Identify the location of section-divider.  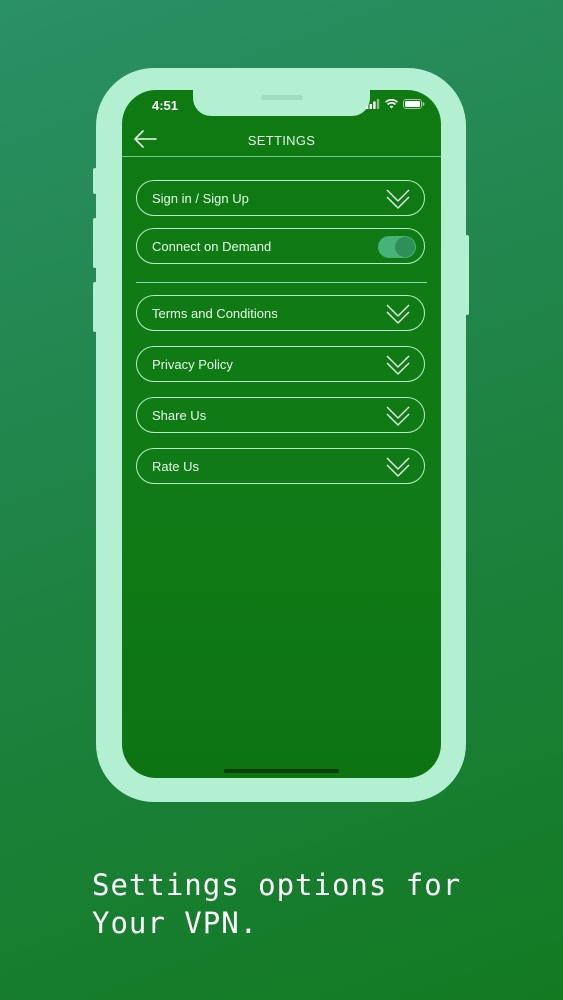
(281, 282).